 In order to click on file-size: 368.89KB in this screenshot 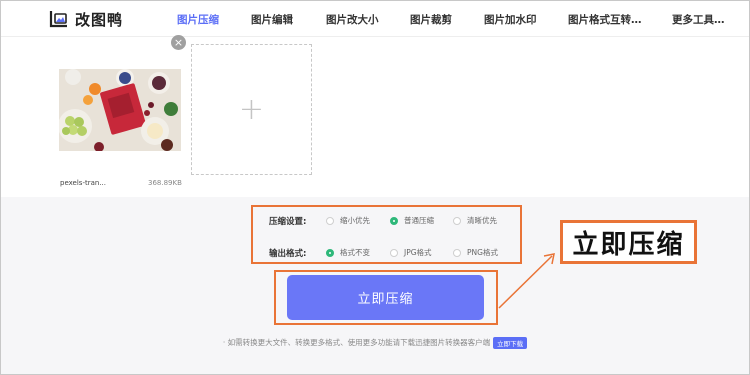, I will do `click(165, 183)`.